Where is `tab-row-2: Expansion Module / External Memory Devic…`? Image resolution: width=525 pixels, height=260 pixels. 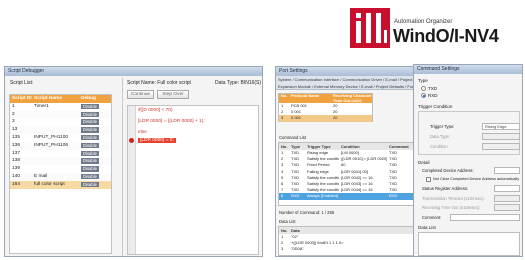
tab-row-2: Expansion Module / External Memory Devic… is located at coordinates (346, 86).